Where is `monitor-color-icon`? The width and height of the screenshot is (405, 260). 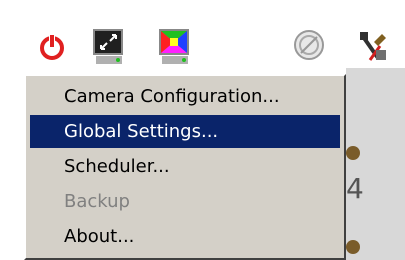 monitor-color-icon is located at coordinates (175, 48).